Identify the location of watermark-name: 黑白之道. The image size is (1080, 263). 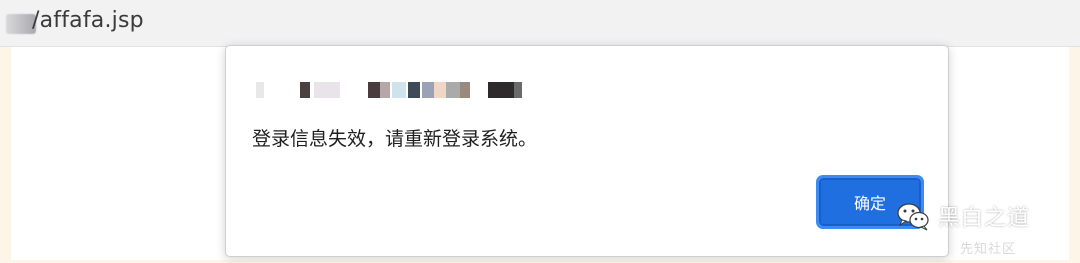
(984, 218).